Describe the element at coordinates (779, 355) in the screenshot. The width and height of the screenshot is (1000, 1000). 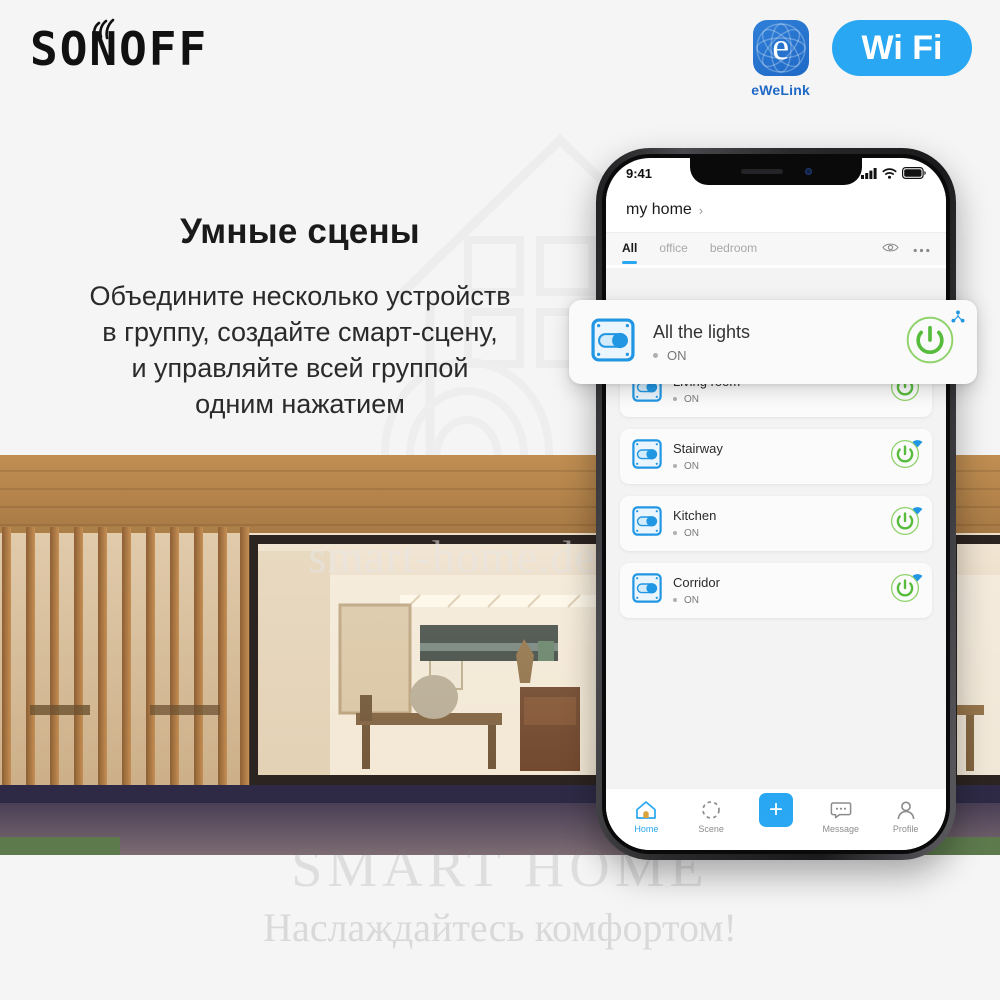
I see `group-card-status: ON` at that location.